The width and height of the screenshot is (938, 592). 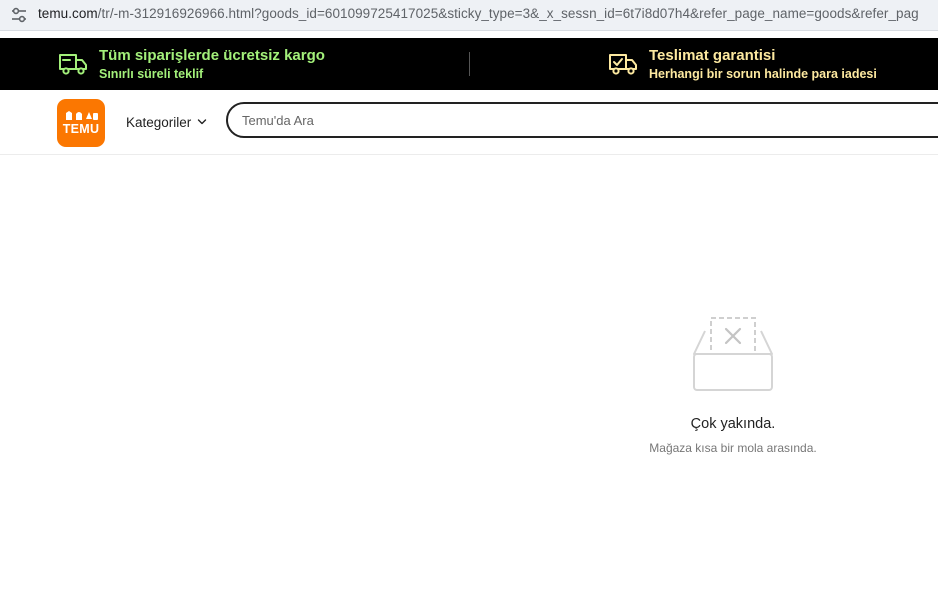 What do you see at coordinates (733, 354) in the screenshot?
I see `empty-box-icon` at bounding box center [733, 354].